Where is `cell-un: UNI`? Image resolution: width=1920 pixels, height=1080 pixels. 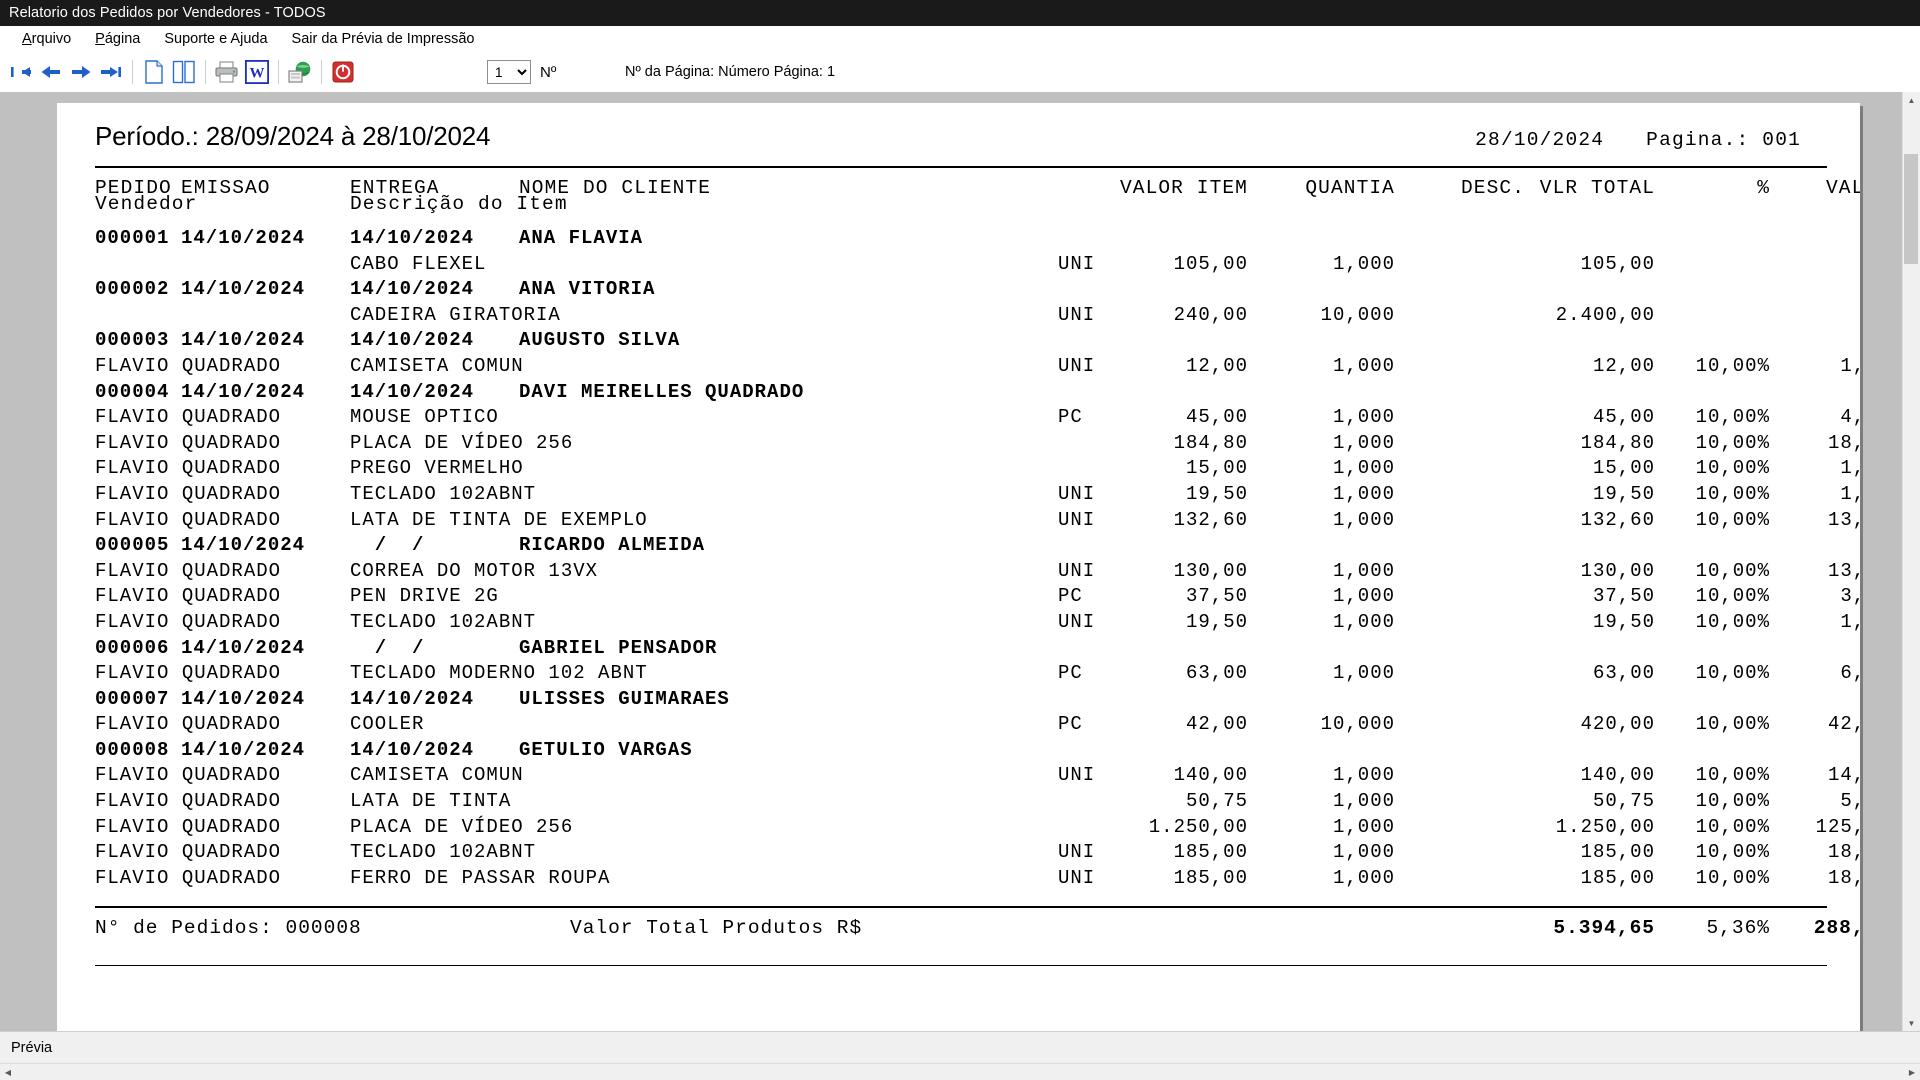 cell-un: UNI is located at coordinates (1077, 493).